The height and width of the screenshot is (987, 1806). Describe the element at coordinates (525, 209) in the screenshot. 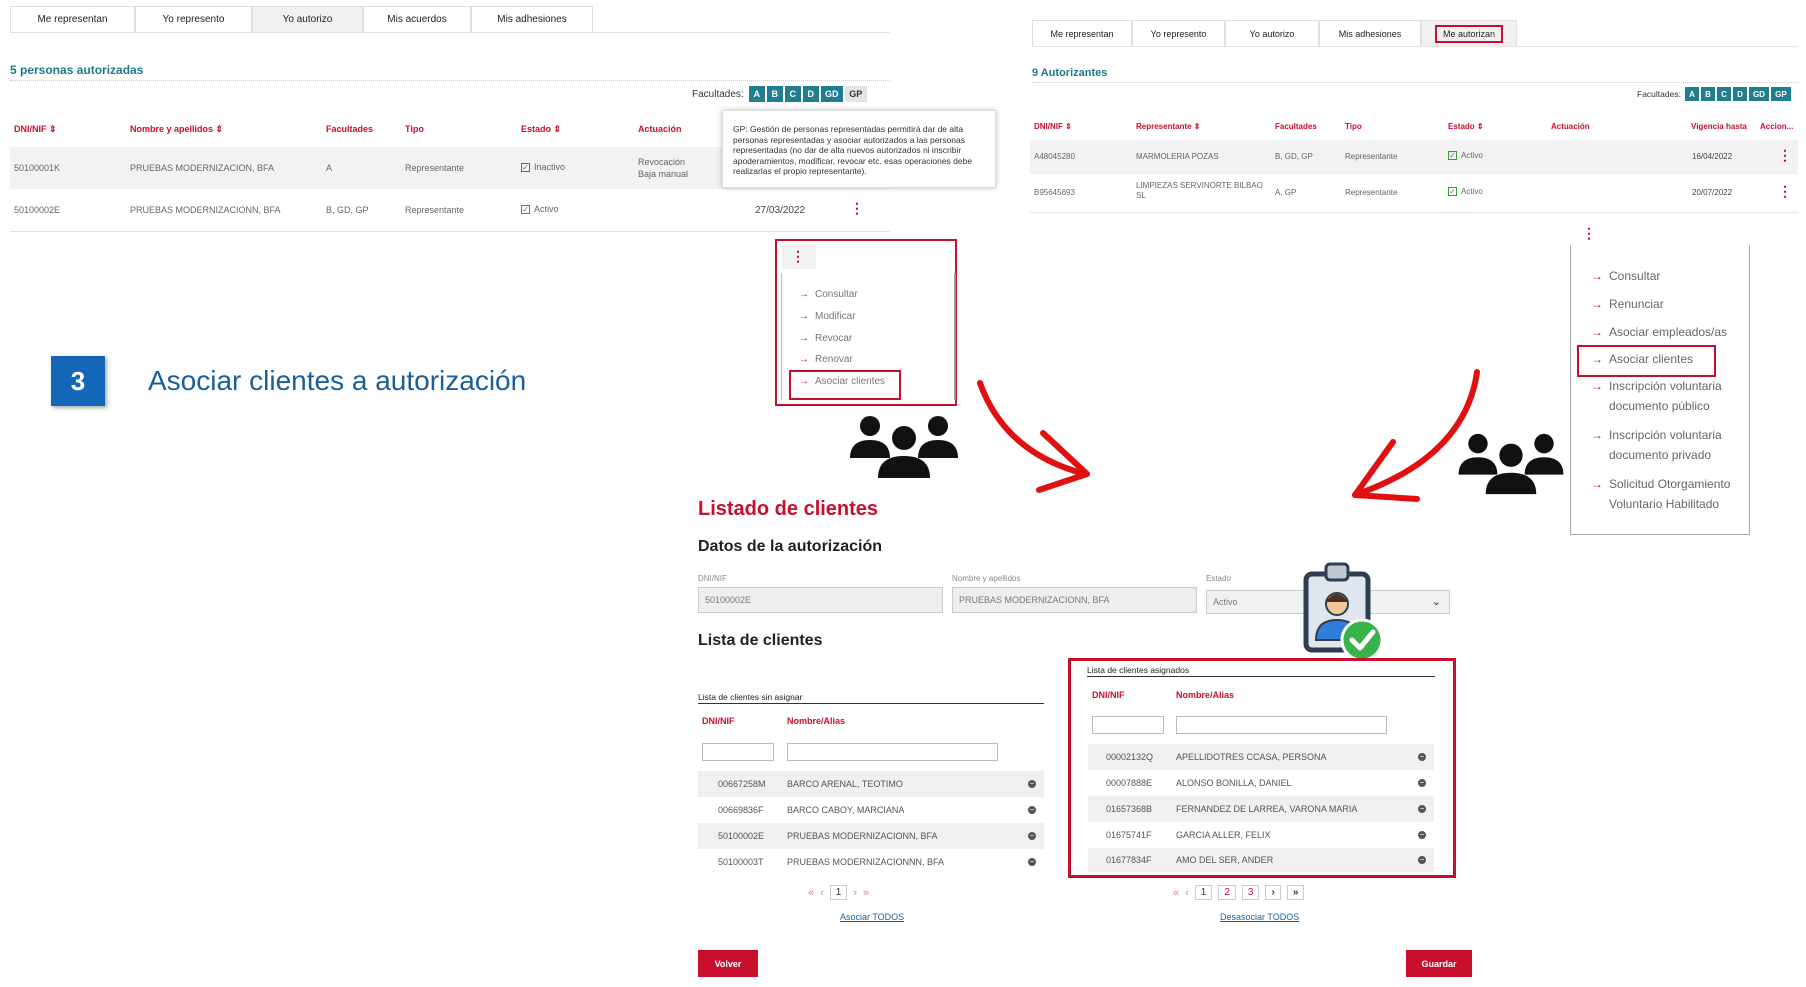

I see `status-icon: ✓` at that location.